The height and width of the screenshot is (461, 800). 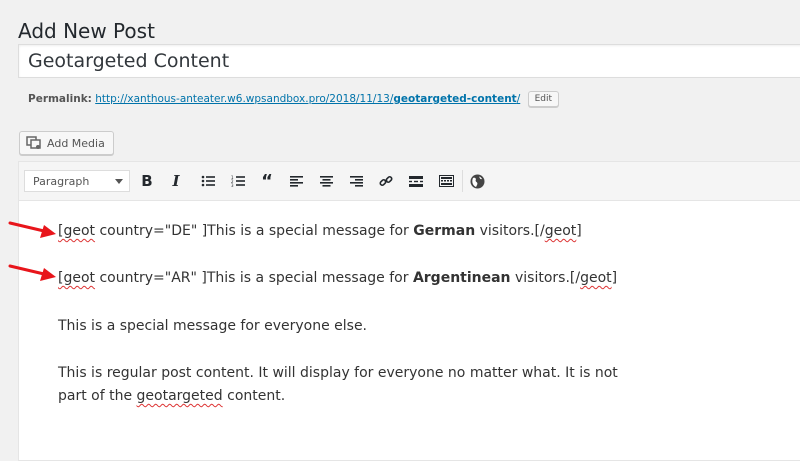 I want to click on post-title-input, so click(x=408, y=61).